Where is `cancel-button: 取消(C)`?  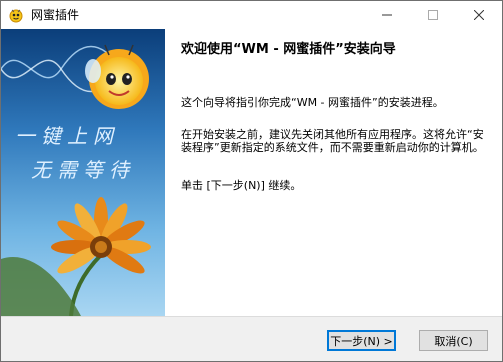 cancel-button: 取消(C) is located at coordinates (453, 340).